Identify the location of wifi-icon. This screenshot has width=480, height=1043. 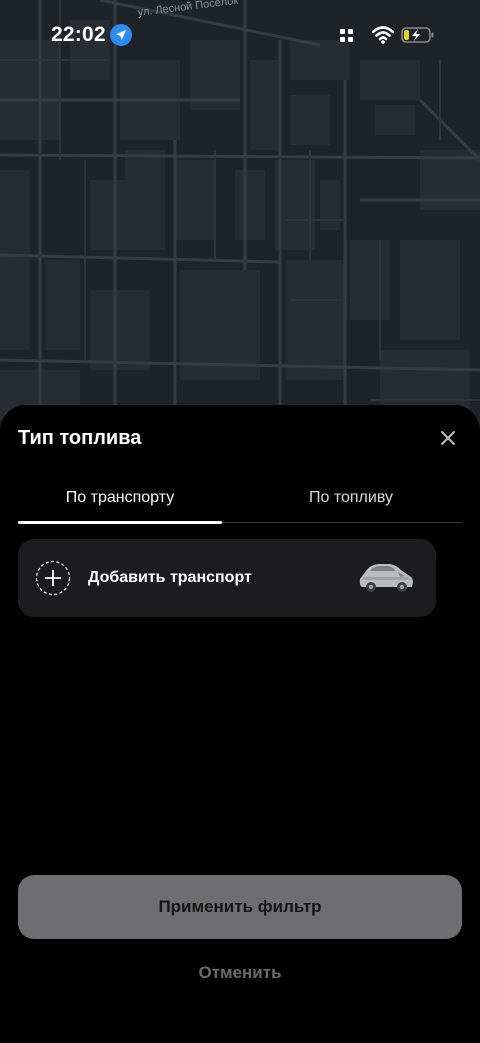
(383, 35).